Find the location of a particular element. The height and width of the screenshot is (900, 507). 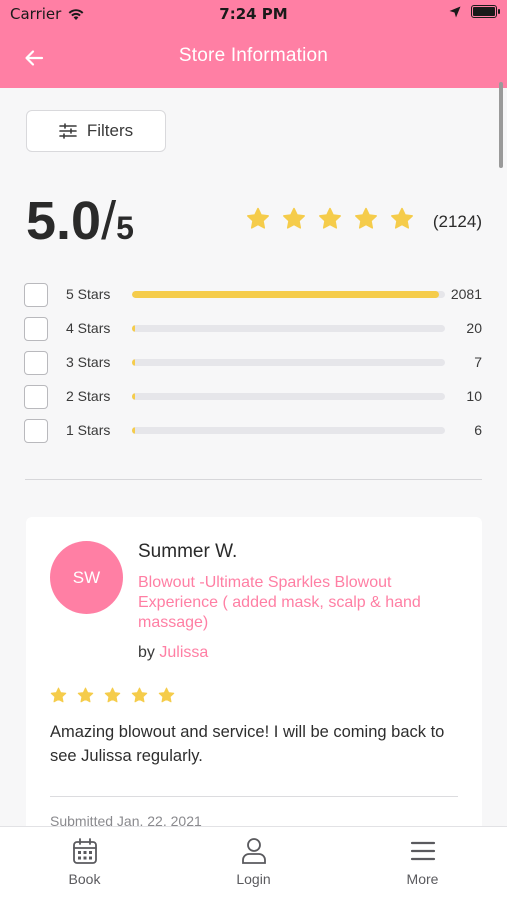

status-right is located at coordinates (474, 11).